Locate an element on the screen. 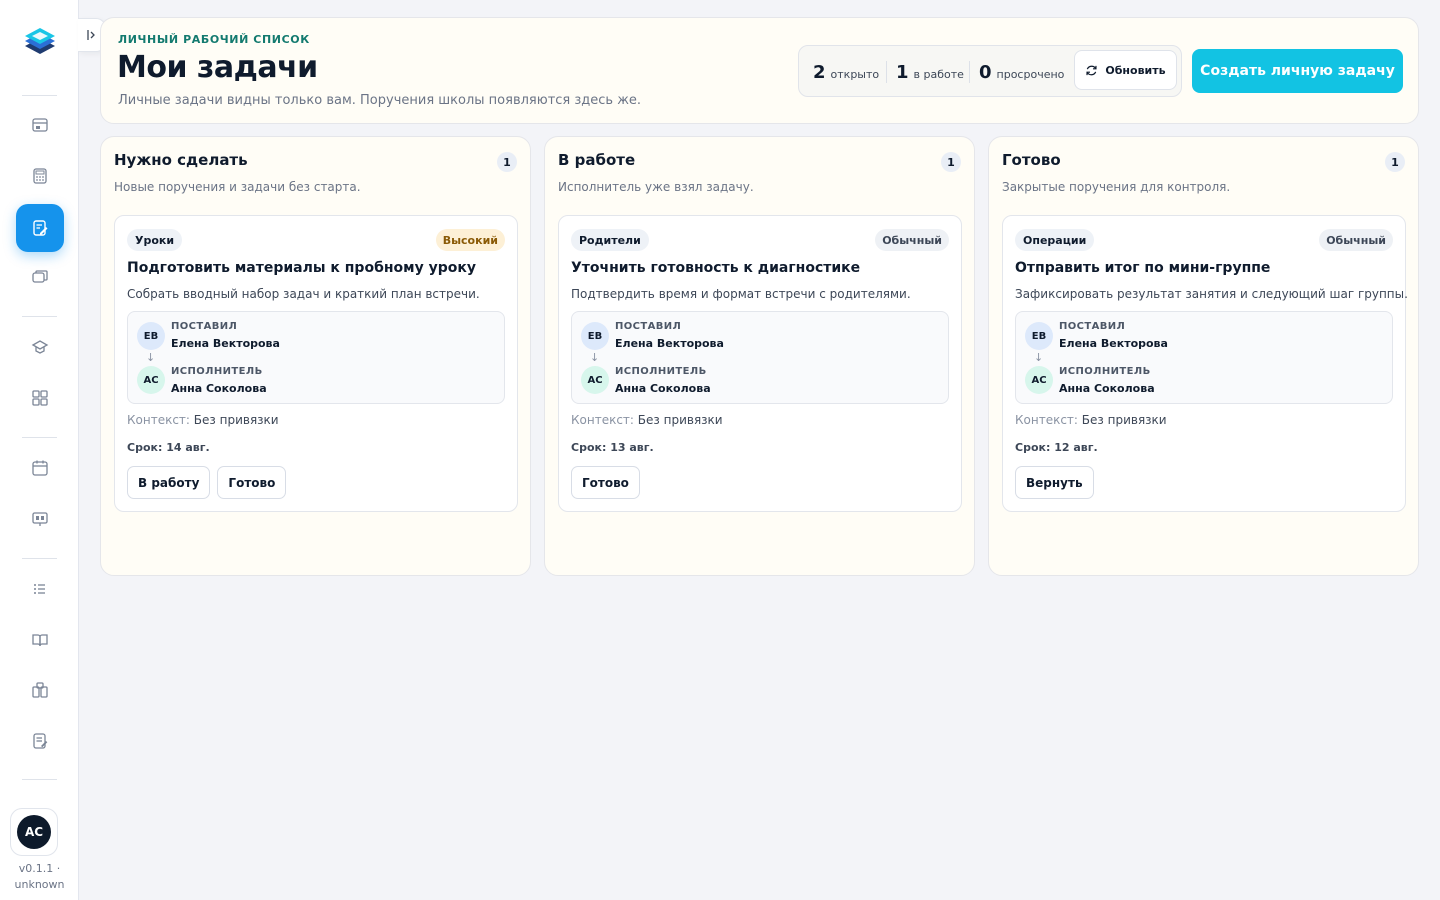 The height and width of the screenshot is (900, 1440). version-label: unknown is located at coordinates (39, 884).